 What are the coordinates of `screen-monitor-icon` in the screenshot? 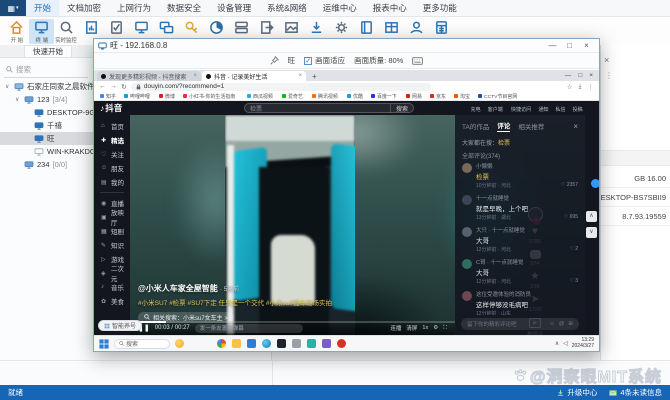 It's located at (141, 27).